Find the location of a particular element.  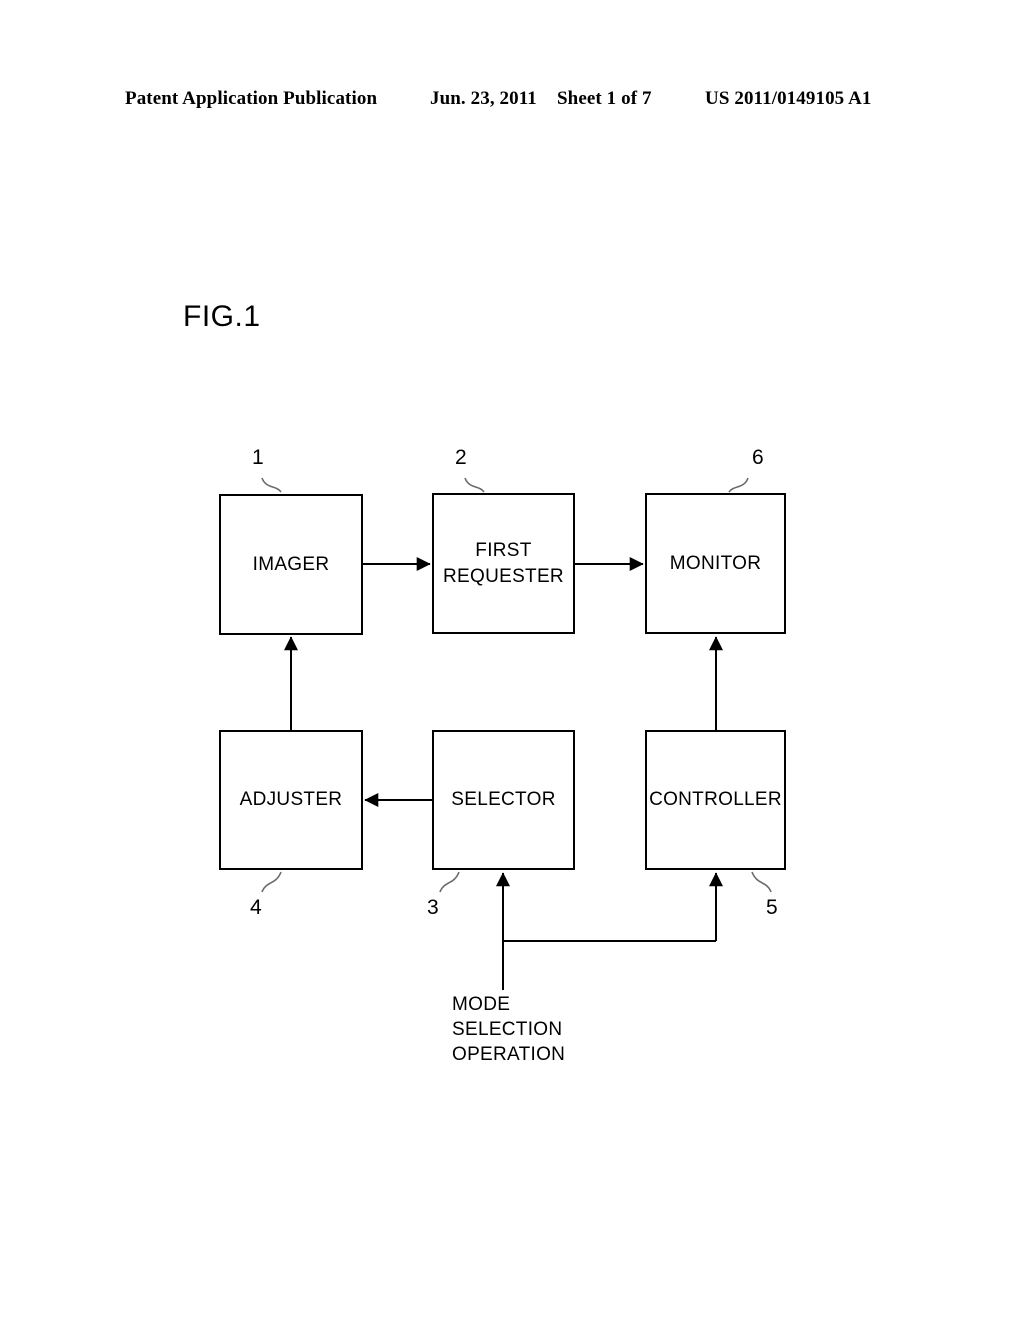

block-adjuster: ADJUSTER is located at coordinates (291, 800).